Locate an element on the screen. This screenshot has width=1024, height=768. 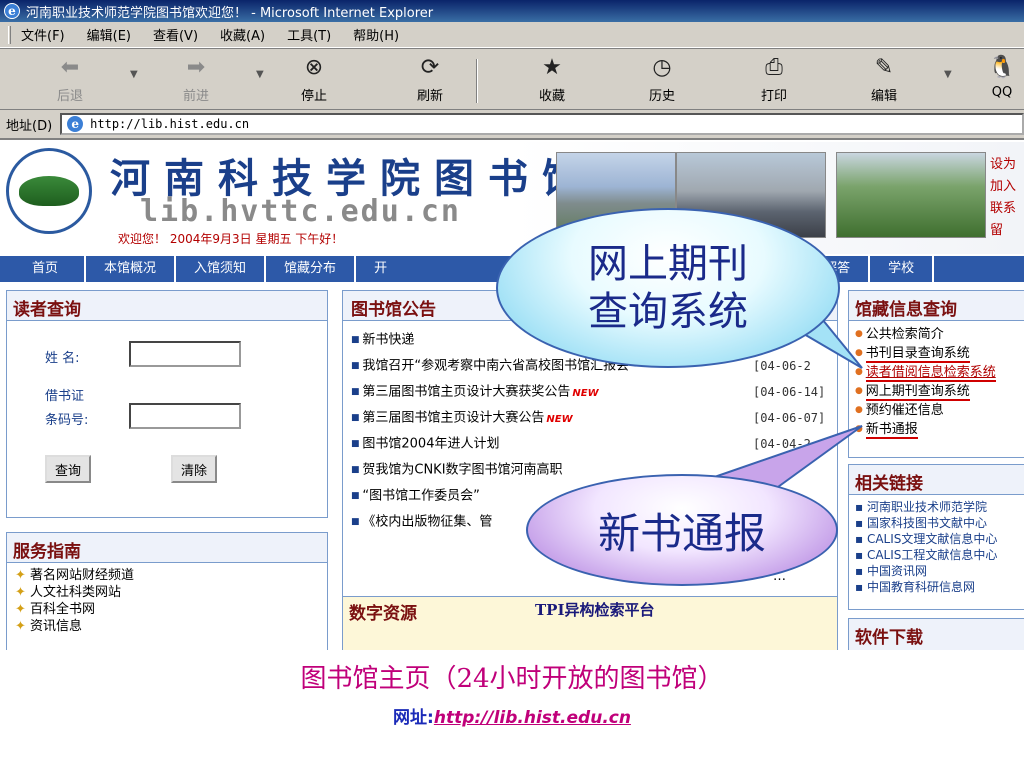
caption-url-line: 网址:http://lib.hist.edu.cn is located at coordinates (512, 715).